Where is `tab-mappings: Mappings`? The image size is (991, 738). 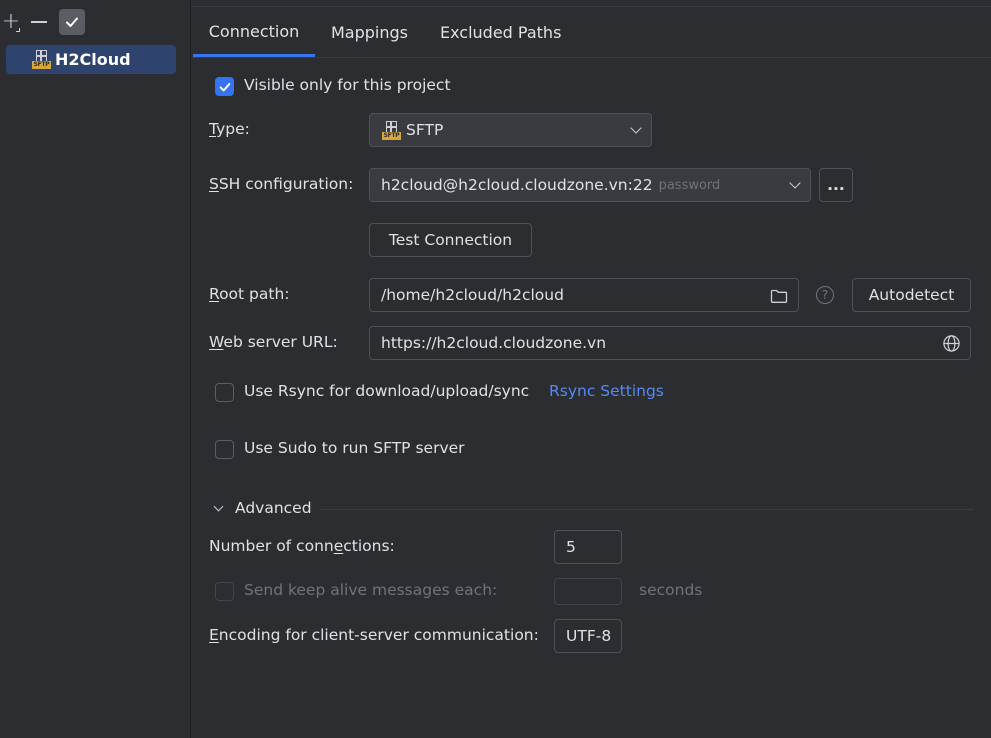 tab-mappings: Mappings is located at coordinates (369, 32).